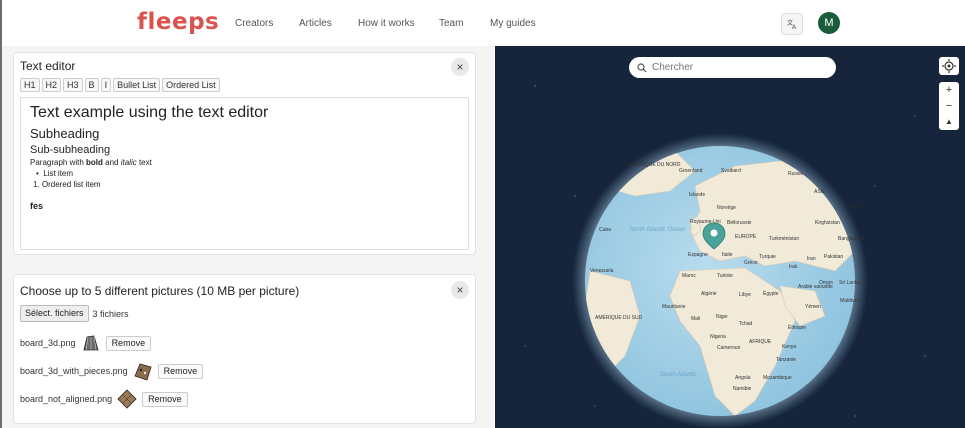 Image resolution: width=965 pixels, height=428 pixels. Describe the element at coordinates (797, 327) in the screenshot. I see `map-label: Éthiopie` at that location.